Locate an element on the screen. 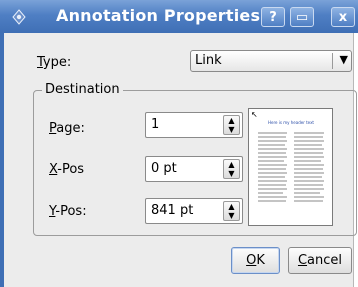 This screenshot has height=287, width=358. xpos-label: X-Pos is located at coordinates (67, 169).